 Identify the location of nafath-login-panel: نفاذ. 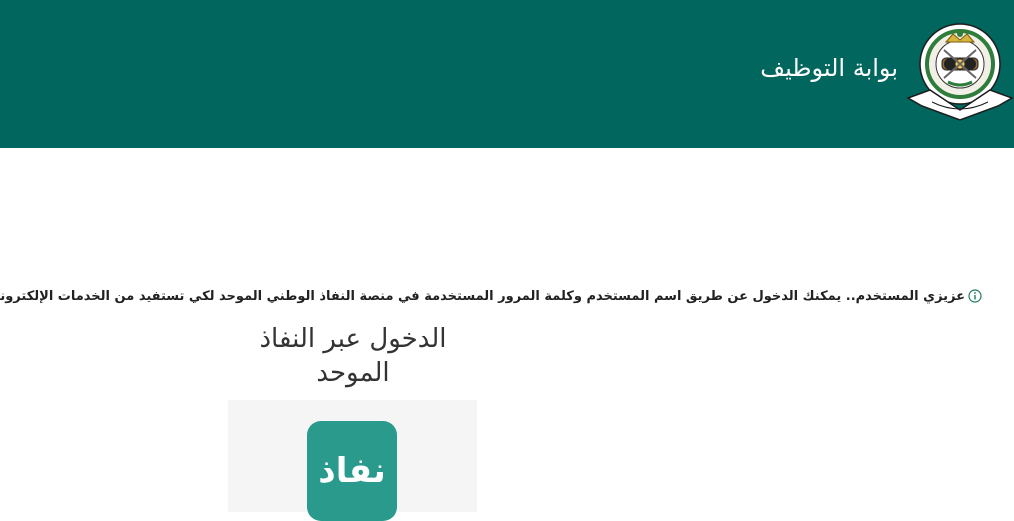
(352, 460).